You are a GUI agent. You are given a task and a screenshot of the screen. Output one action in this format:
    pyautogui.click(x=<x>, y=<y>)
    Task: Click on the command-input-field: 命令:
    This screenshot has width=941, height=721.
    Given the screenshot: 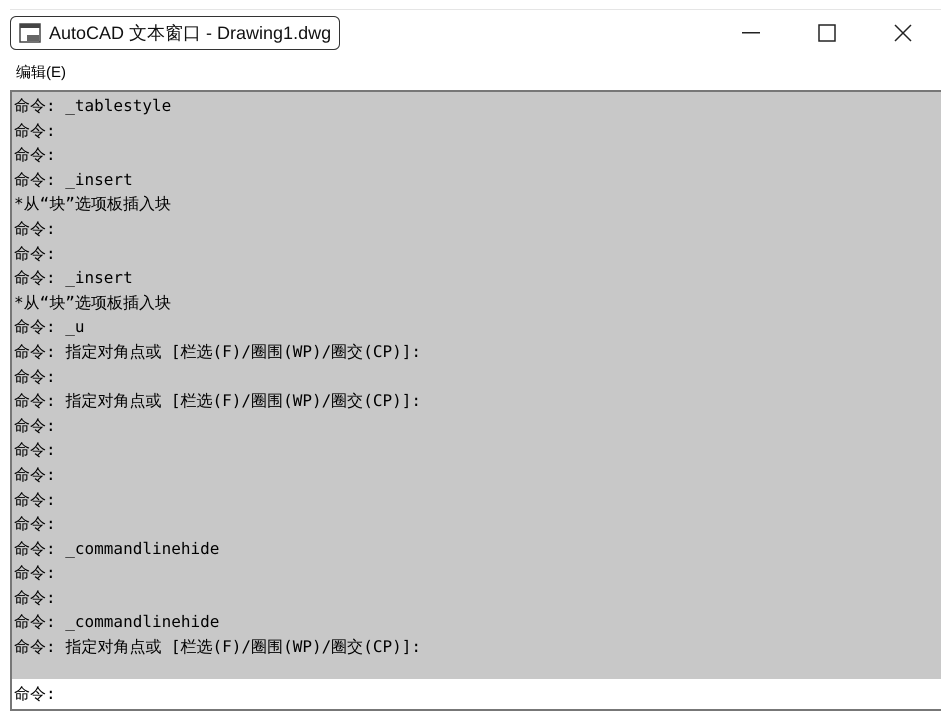 What is the action you would take?
    pyautogui.click(x=475, y=695)
    